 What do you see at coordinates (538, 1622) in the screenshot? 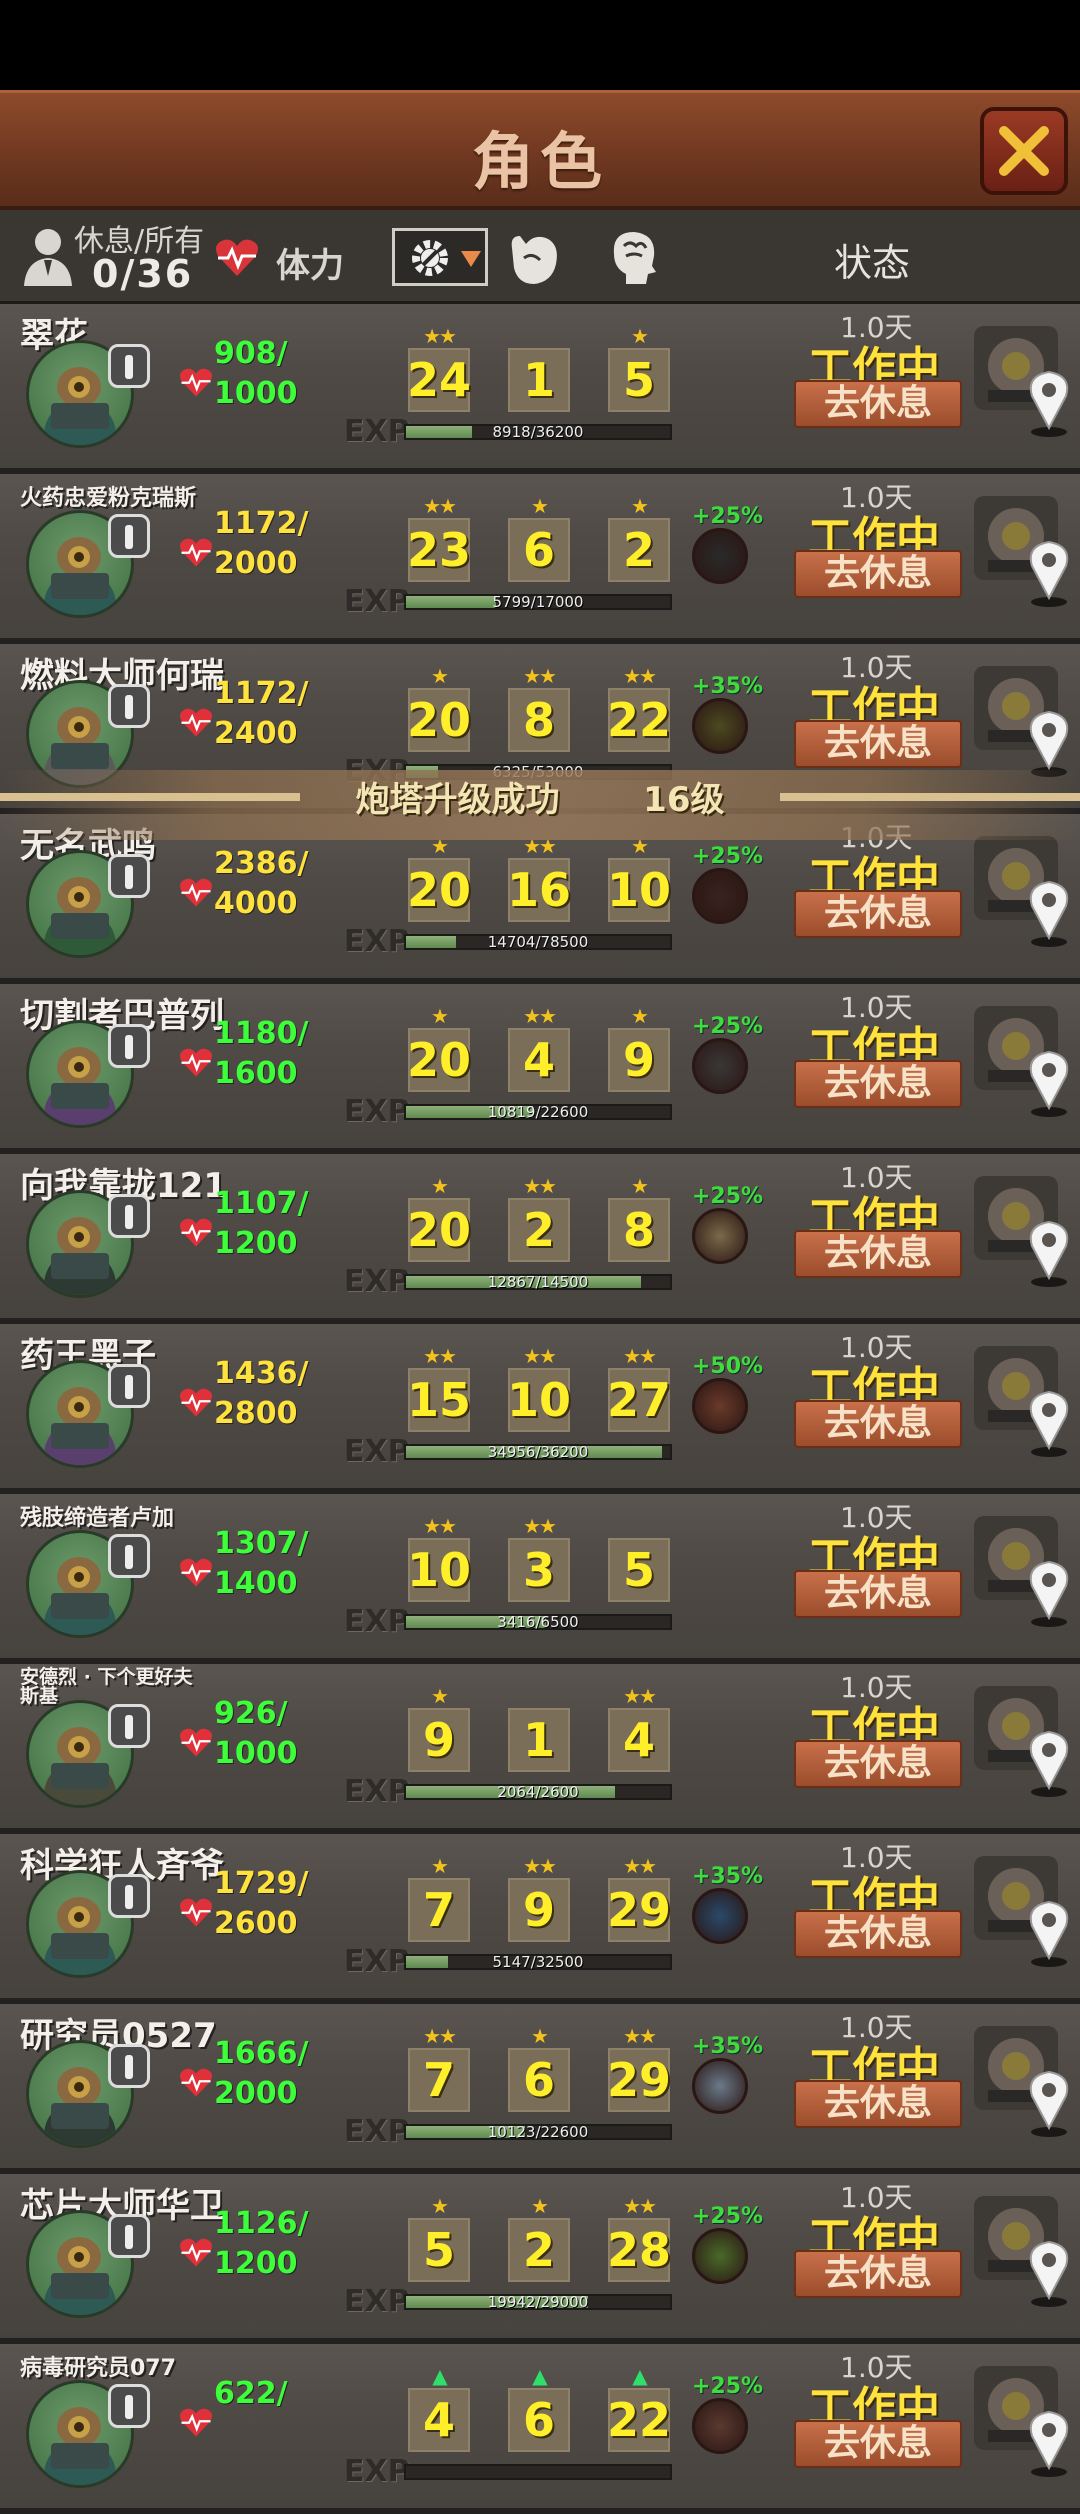
I see `exp-text: 3416/6500` at bounding box center [538, 1622].